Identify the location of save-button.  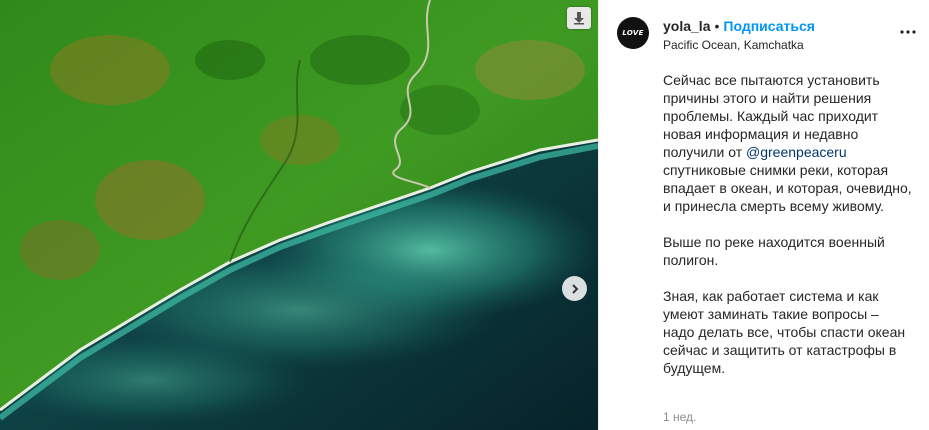
(579, 18).